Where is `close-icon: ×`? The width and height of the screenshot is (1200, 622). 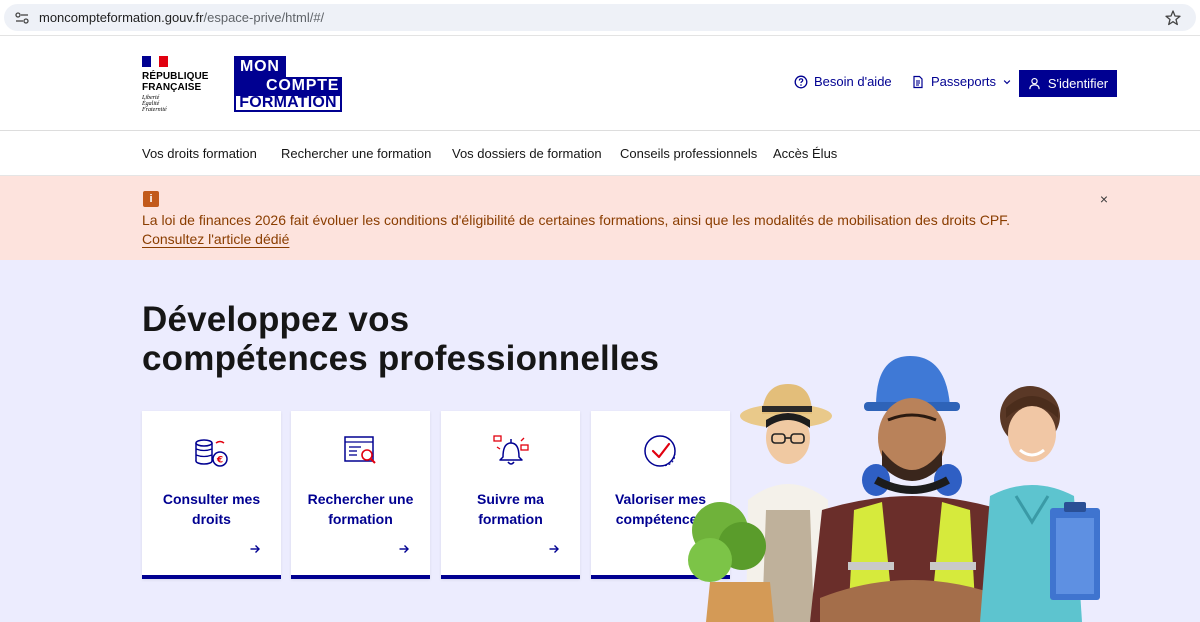 close-icon: × is located at coordinates (1104, 199).